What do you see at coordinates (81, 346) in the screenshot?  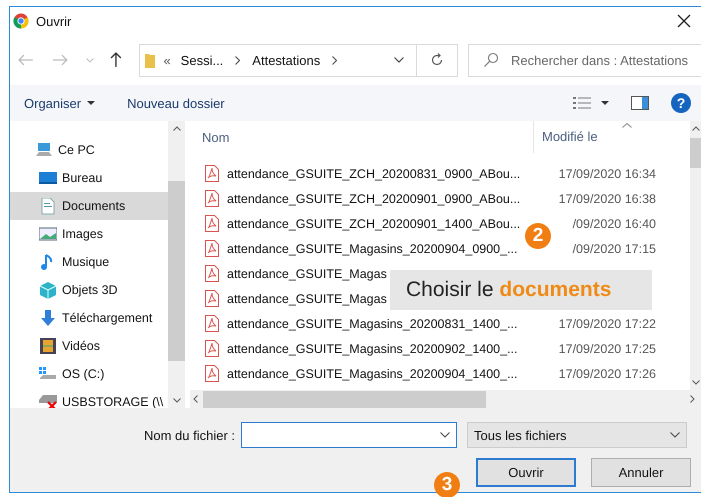 I see `sidebar-label: Vidéos` at bounding box center [81, 346].